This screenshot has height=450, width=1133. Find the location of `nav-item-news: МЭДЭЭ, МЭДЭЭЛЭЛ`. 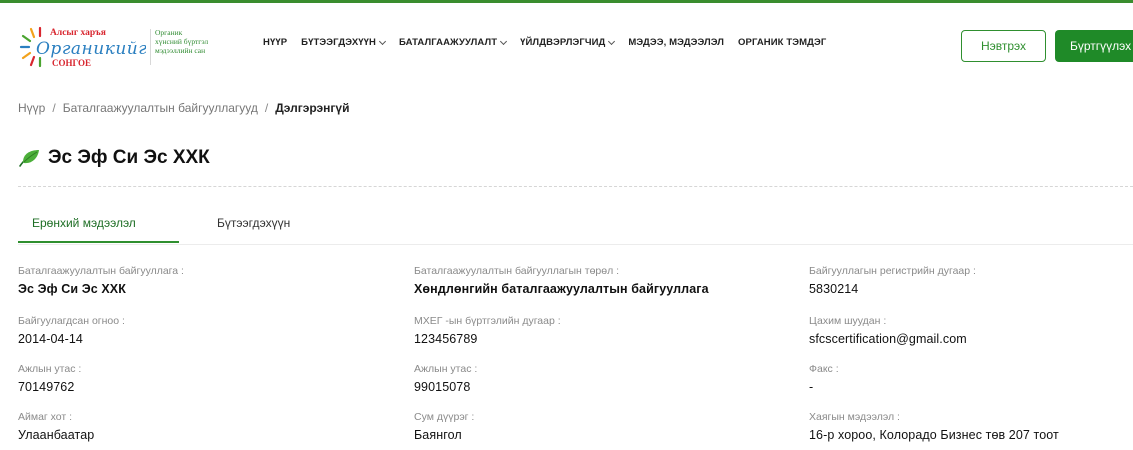

nav-item-news: МЭДЭЭ, МЭДЭЭЛЭЛ is located at coordinates (676, 42).